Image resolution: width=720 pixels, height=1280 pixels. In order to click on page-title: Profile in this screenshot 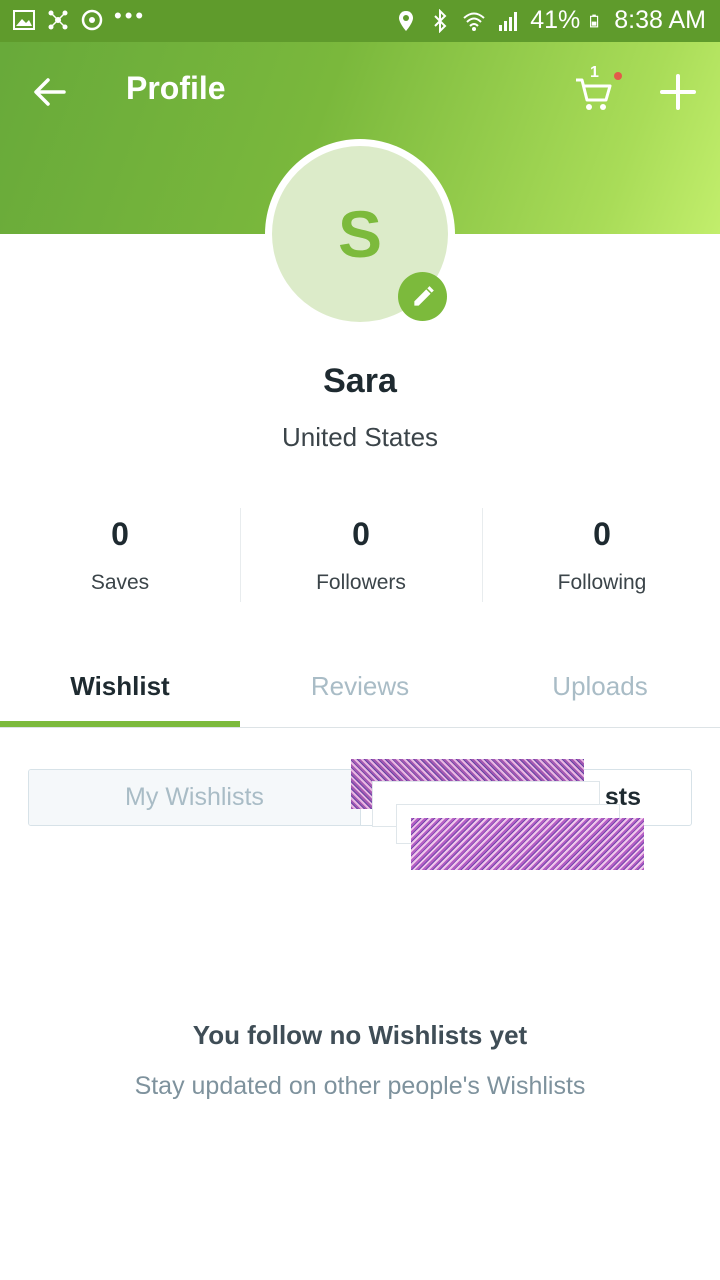, I will do `click(176, 88)`.